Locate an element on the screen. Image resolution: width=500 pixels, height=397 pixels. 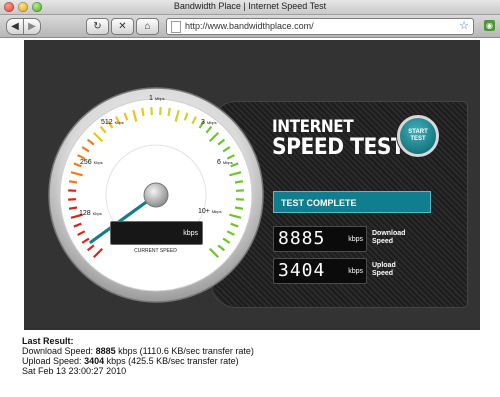
gauge-hub is located at coordinates (156, 195).